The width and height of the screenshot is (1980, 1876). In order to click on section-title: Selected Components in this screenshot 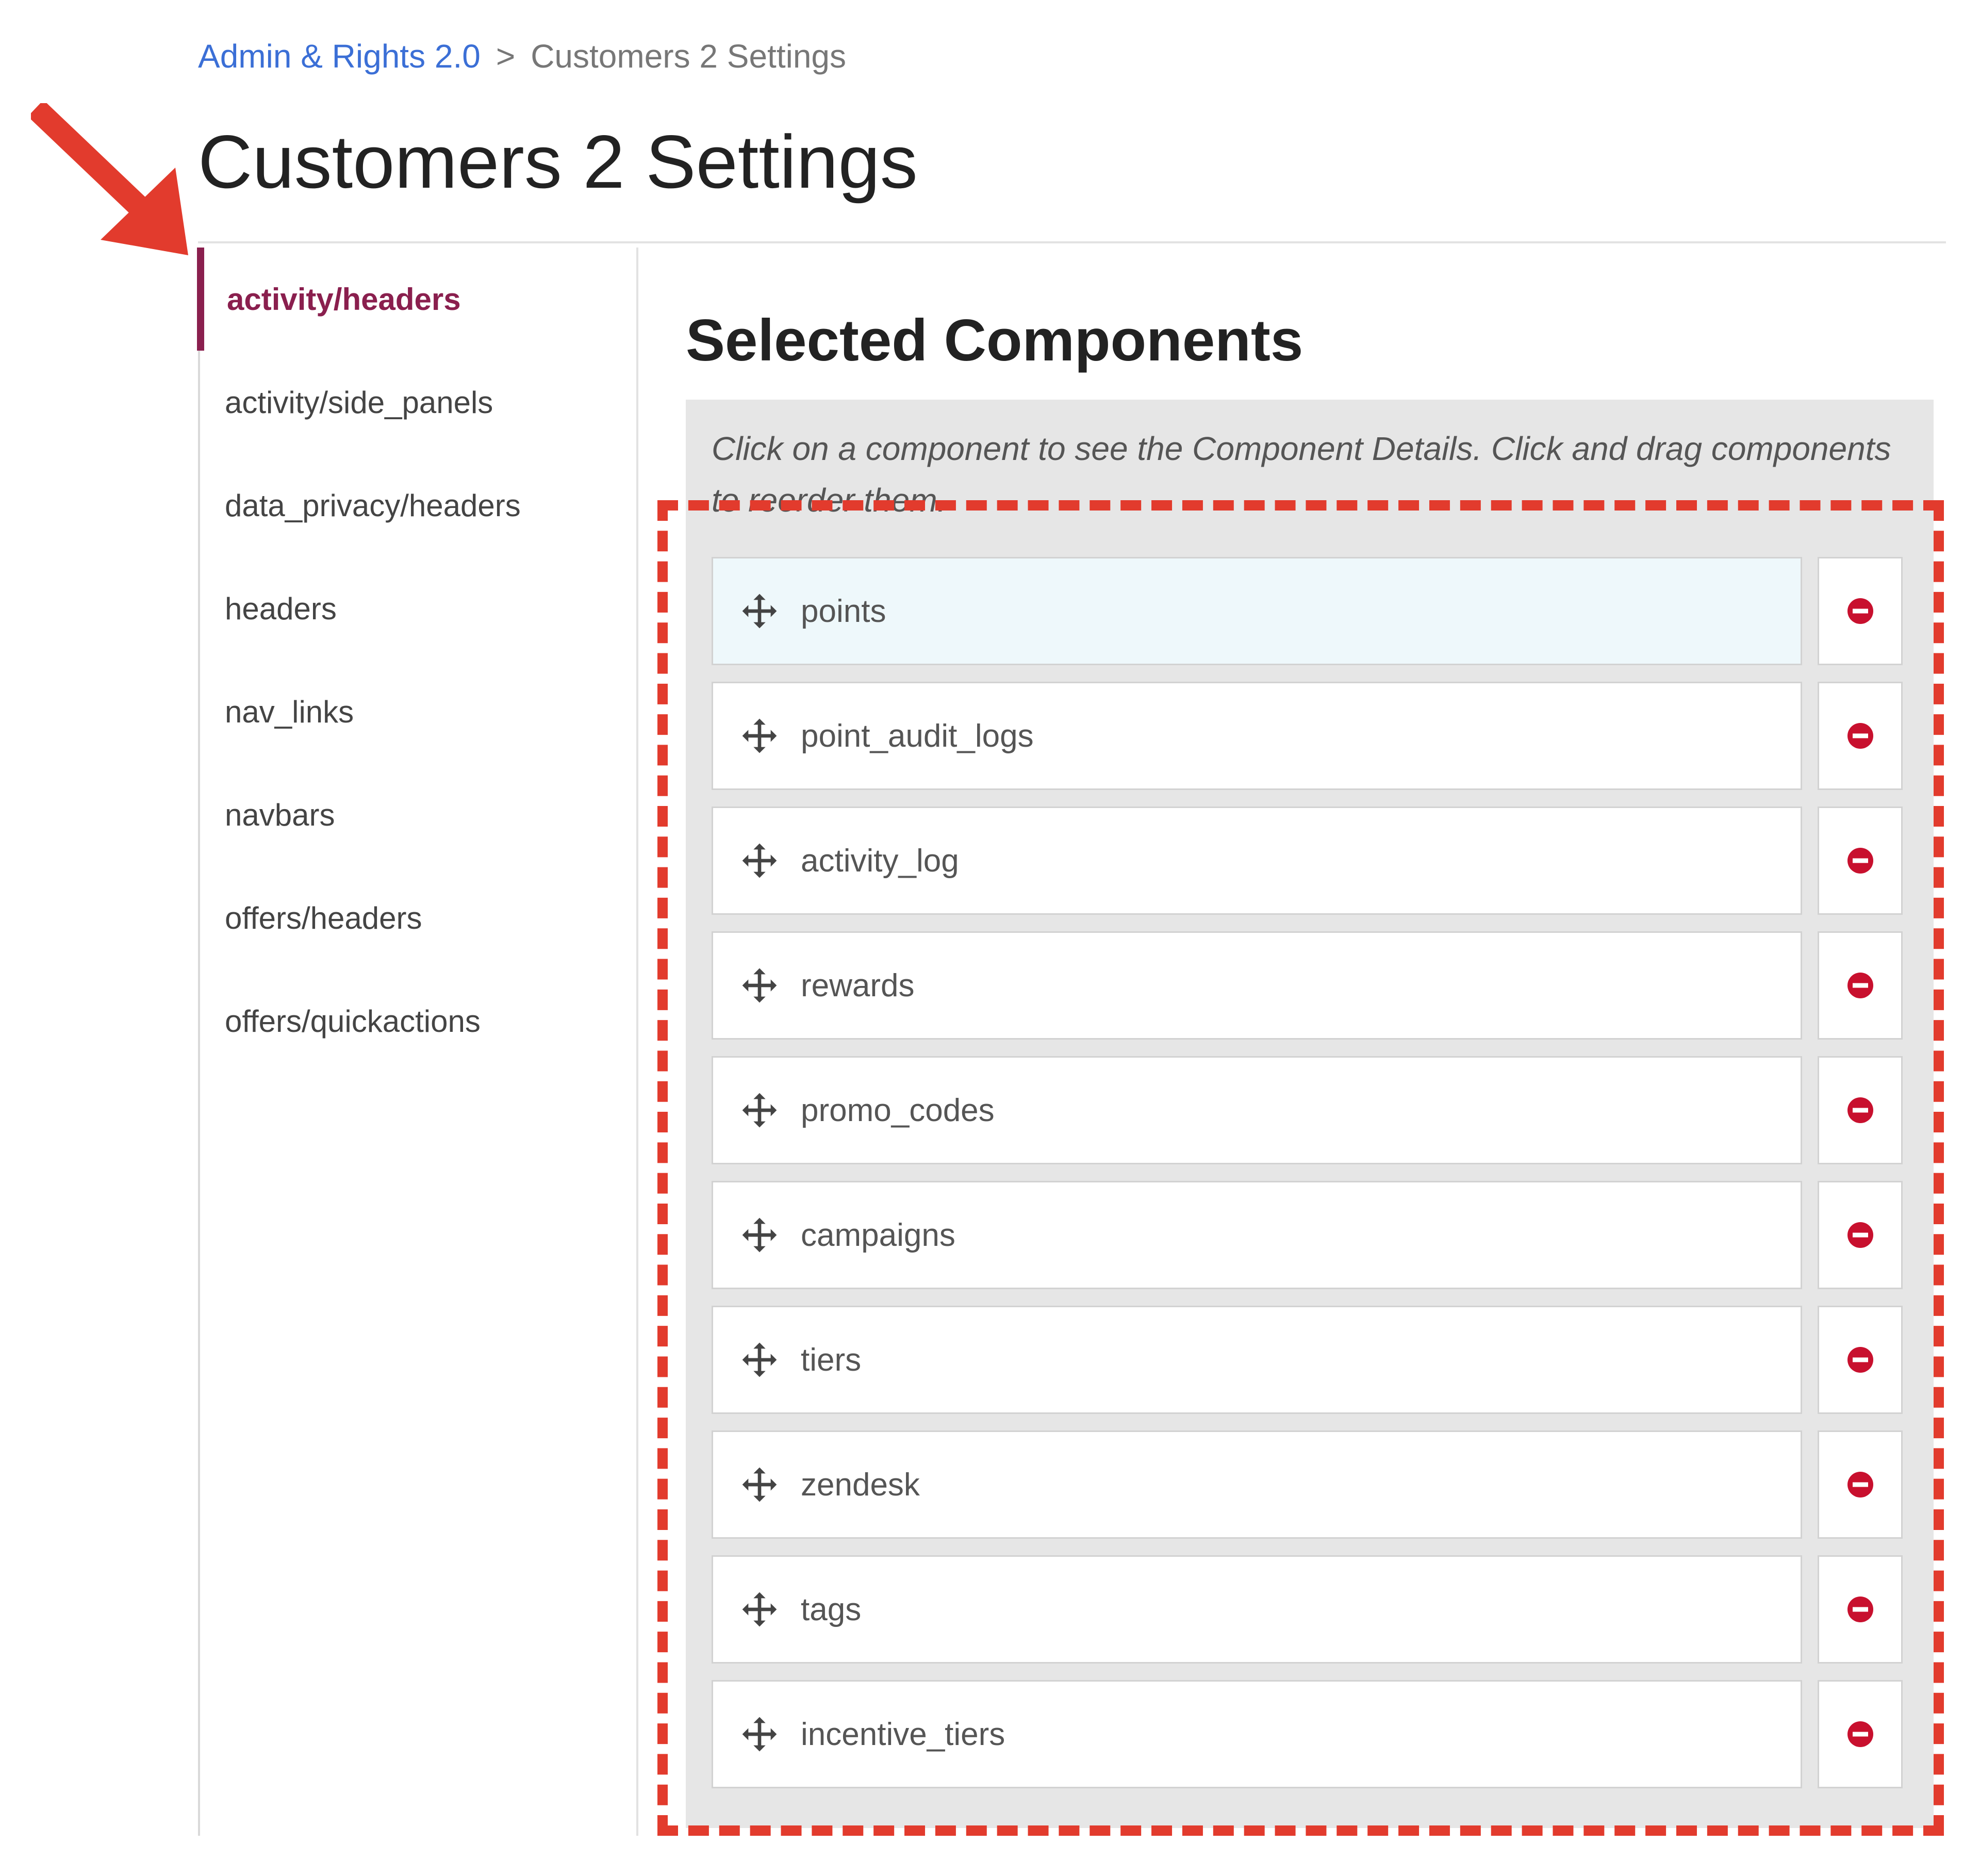, I will do `click(995, 340)`.